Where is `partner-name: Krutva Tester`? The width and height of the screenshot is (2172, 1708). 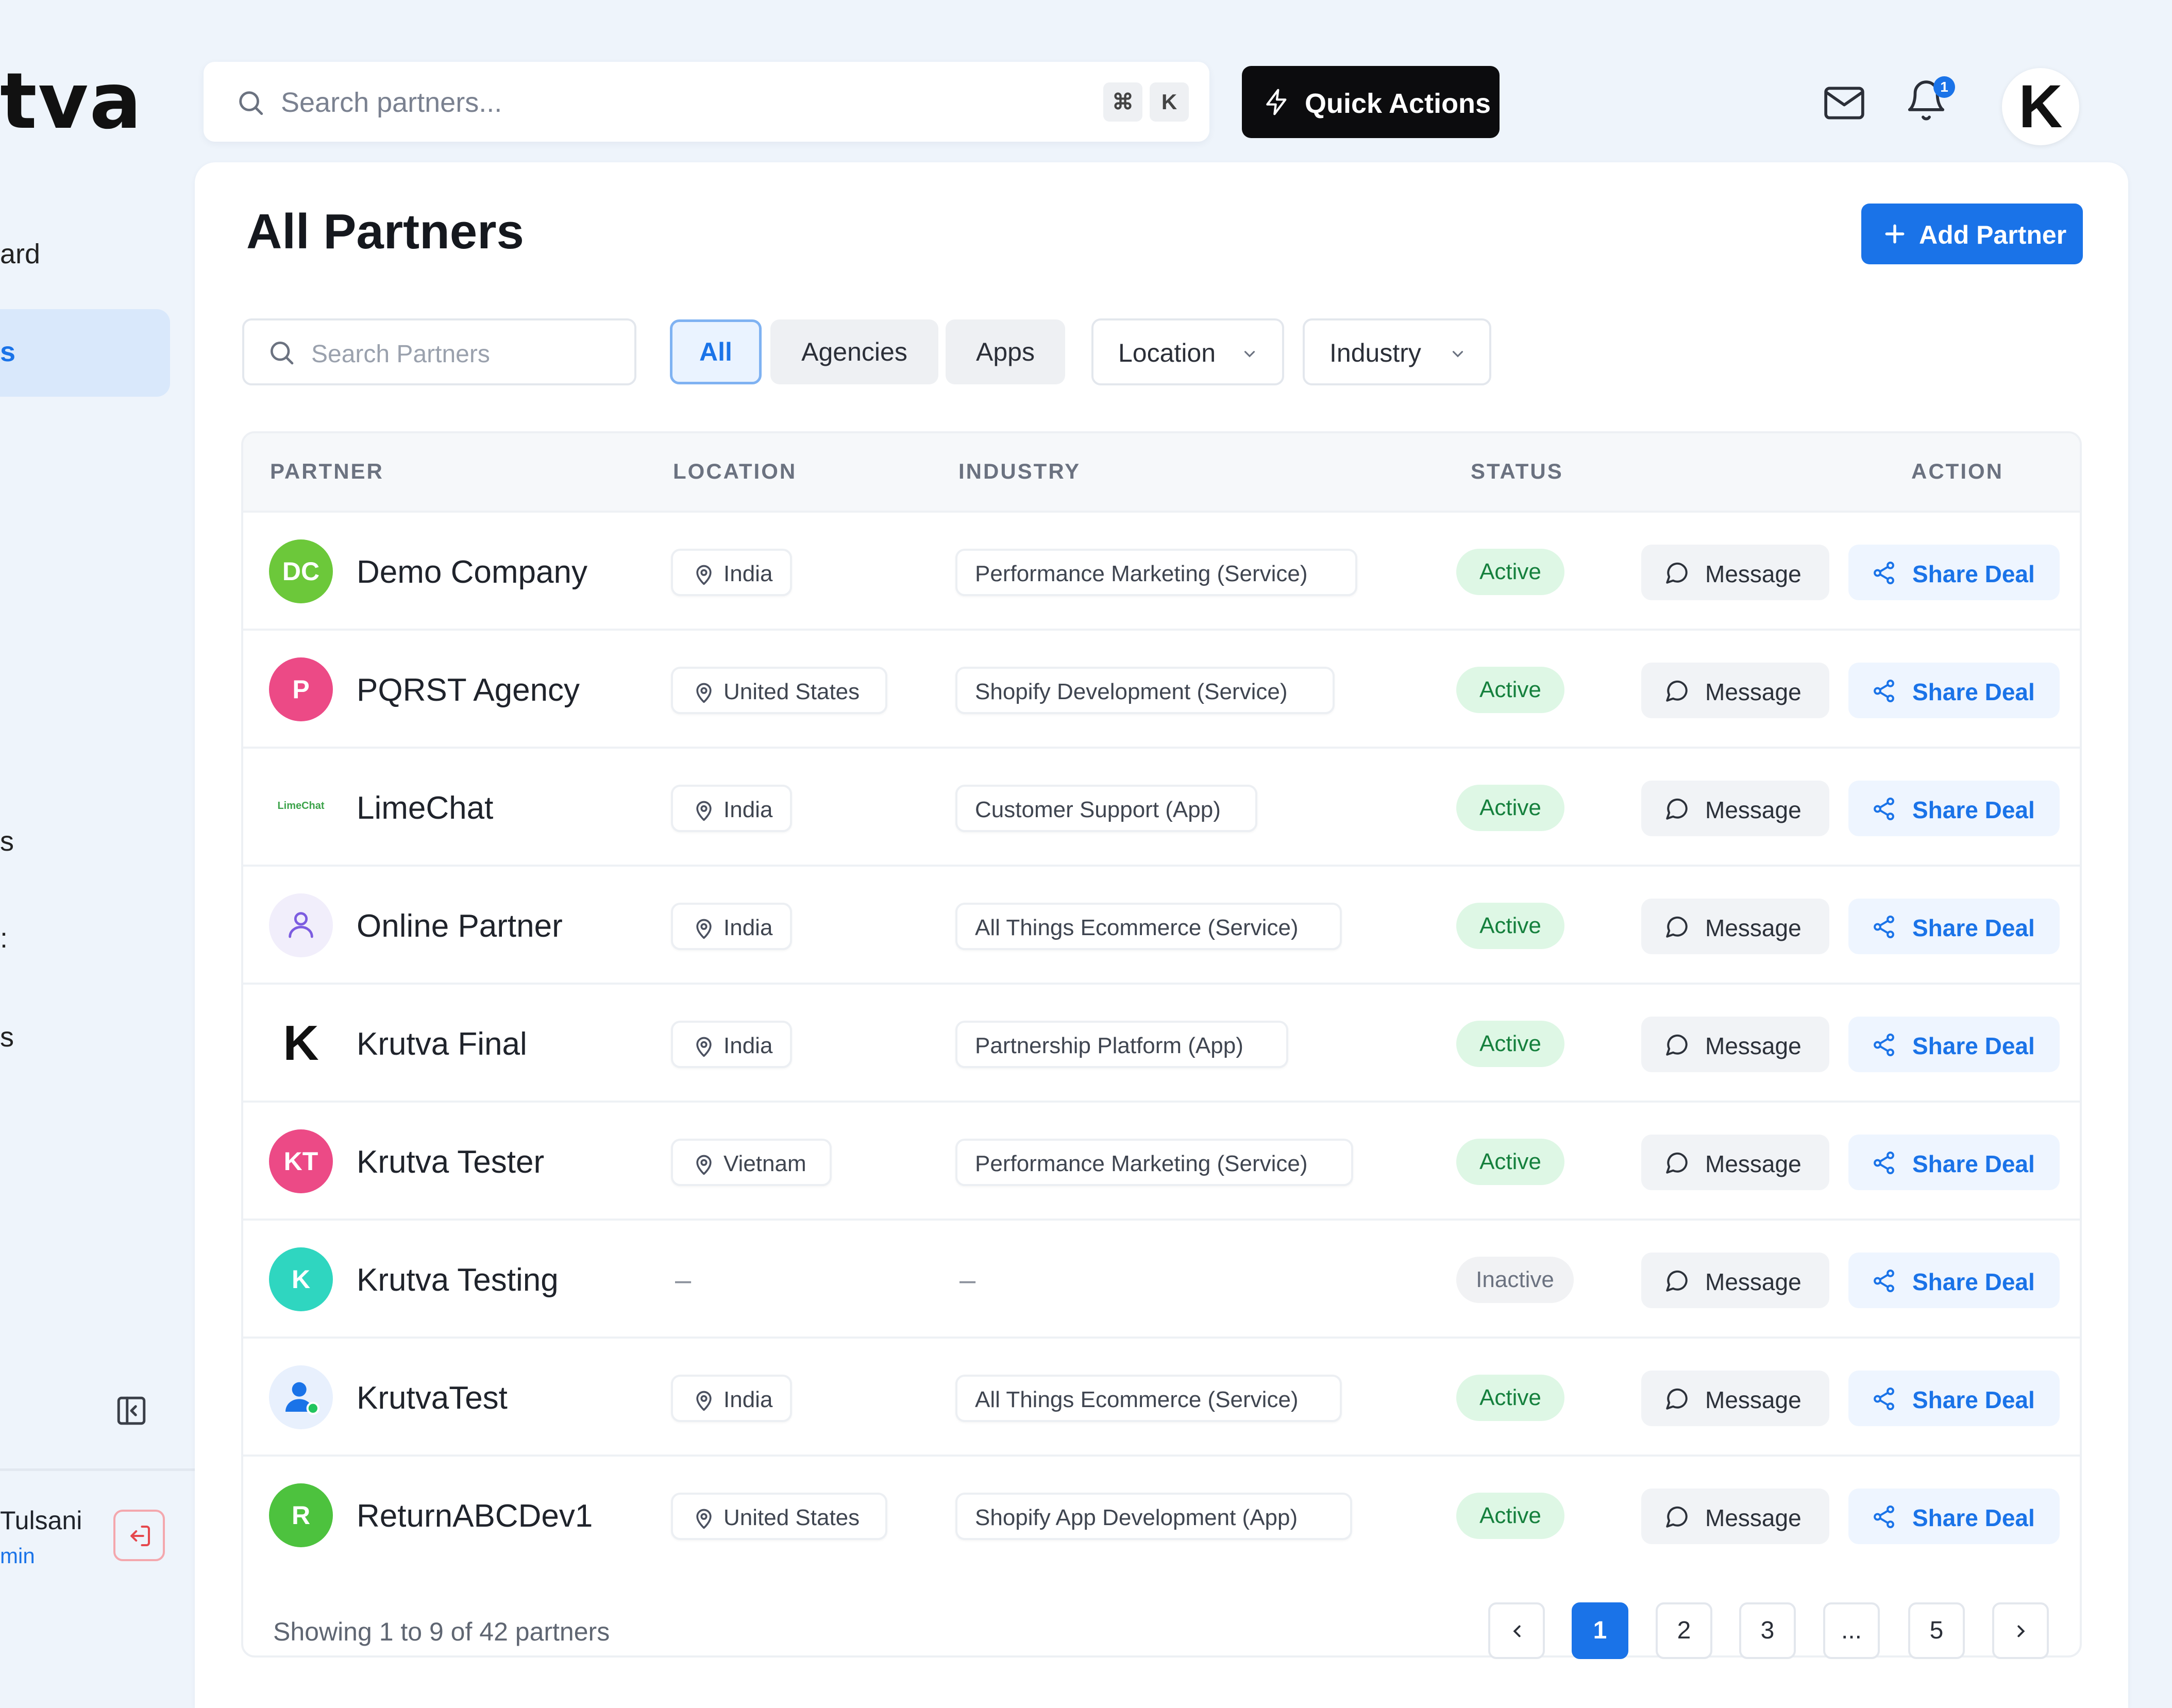
partner-name: Krutva Tester is located at coordinates (450, 1162).